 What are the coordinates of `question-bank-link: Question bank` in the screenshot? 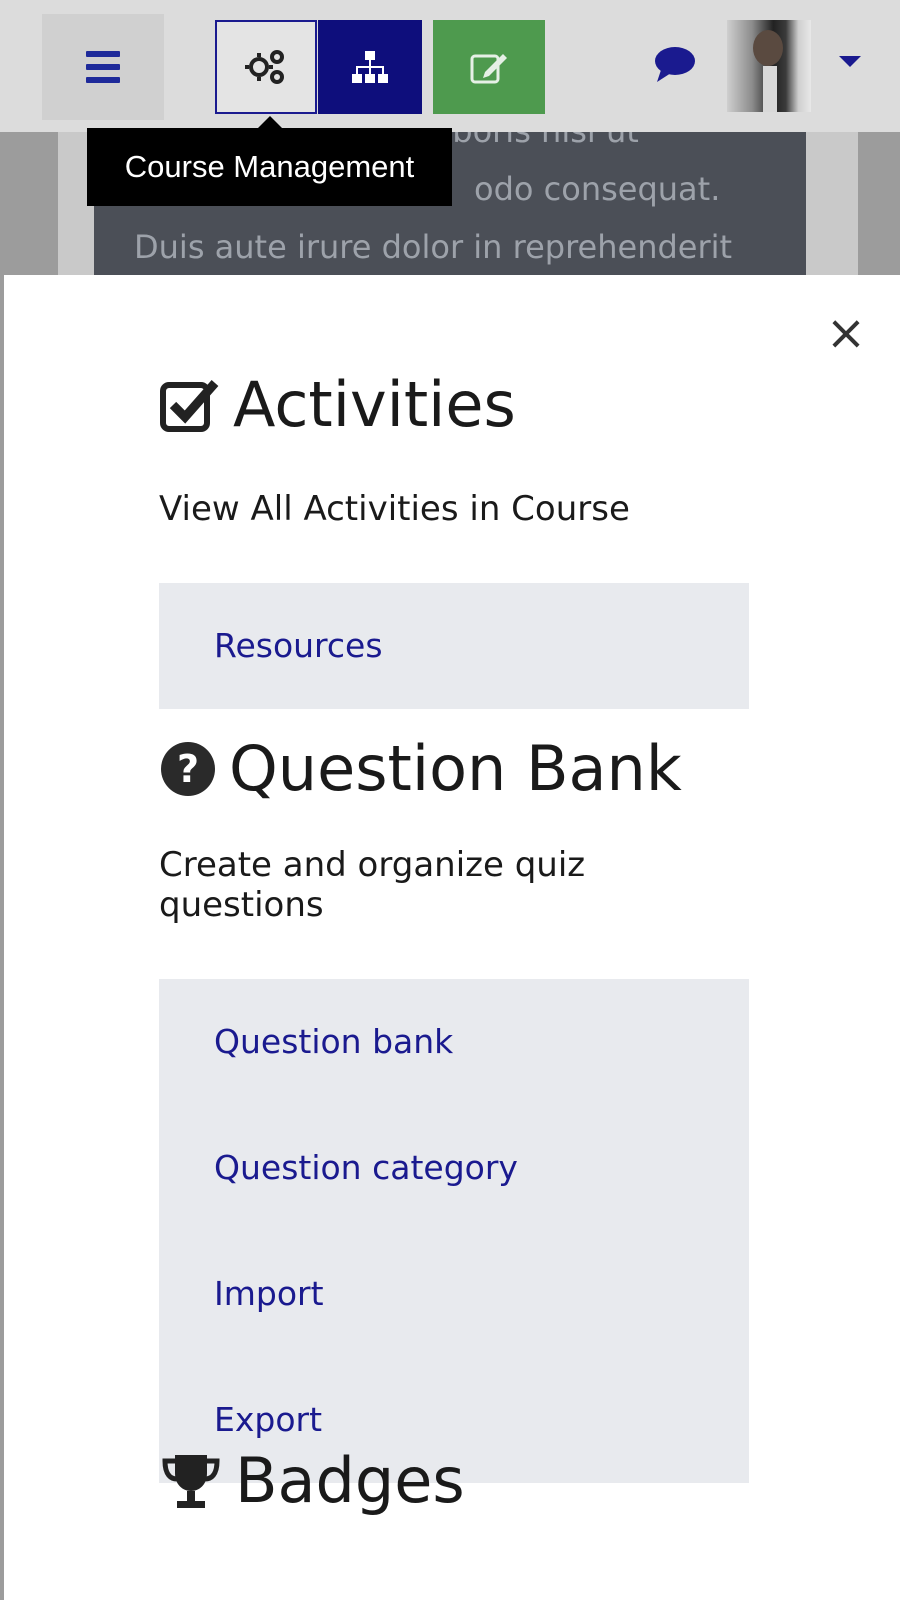 It's located at (454, 1042).